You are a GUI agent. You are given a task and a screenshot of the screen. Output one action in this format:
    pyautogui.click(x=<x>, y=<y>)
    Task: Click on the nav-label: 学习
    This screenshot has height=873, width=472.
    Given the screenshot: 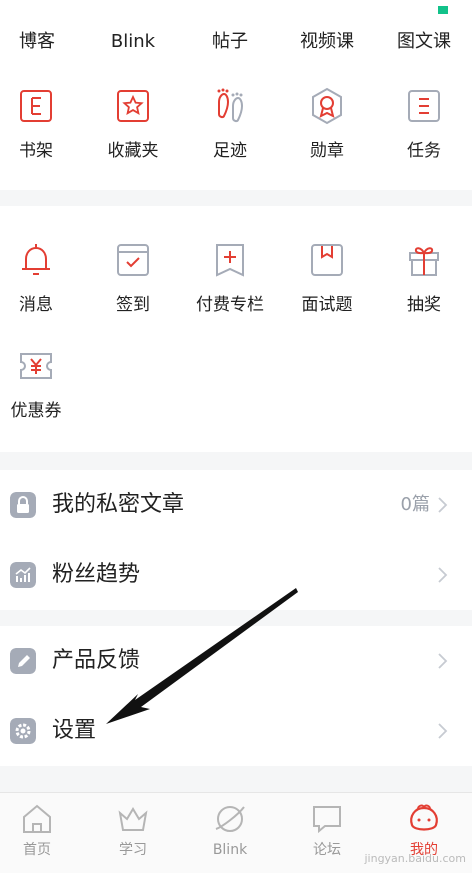 What is the action you would take?
    pyautogui.click(x=133, y=850)
    